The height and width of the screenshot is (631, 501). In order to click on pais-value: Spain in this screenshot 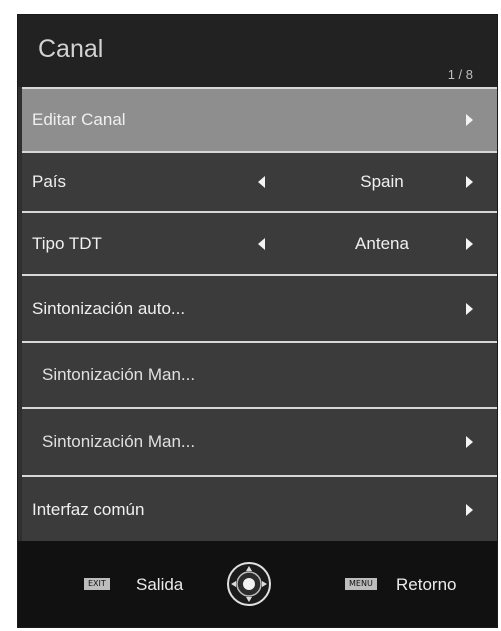, I will do `click(382, 181)`.